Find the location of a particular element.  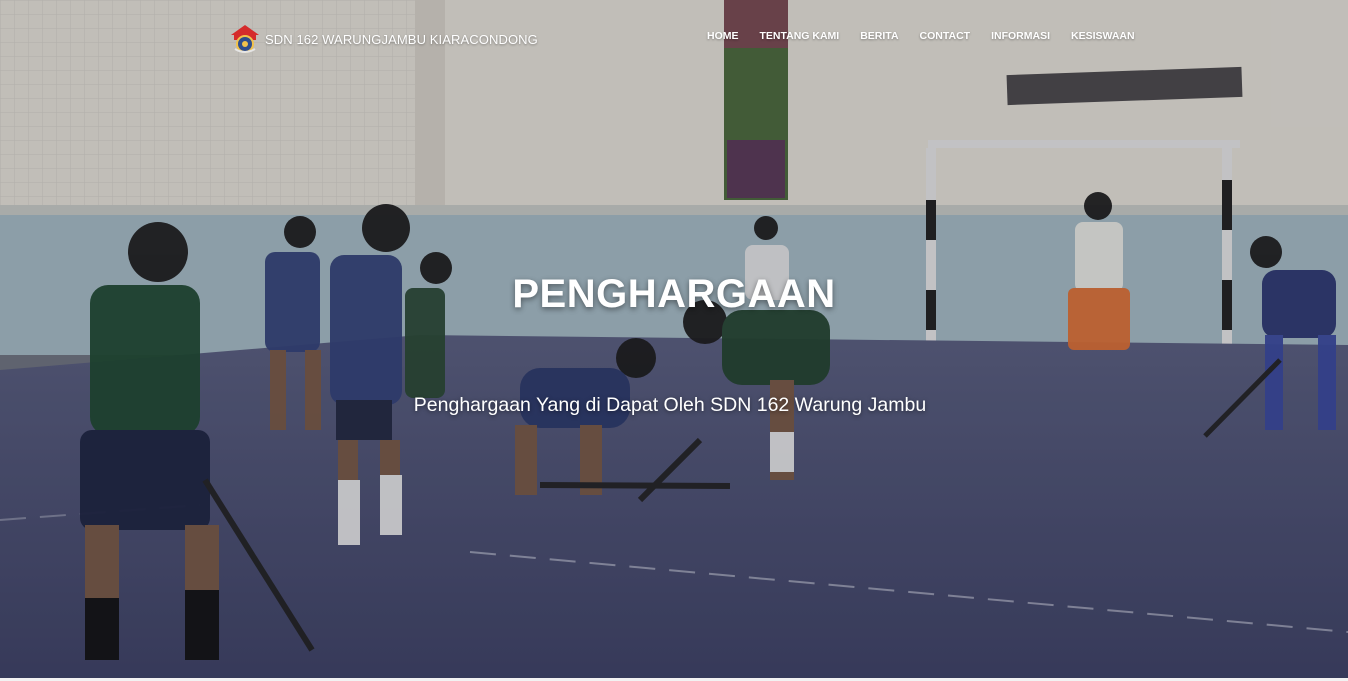

nav-item-home: HOME is located at coordinates (723, 36).